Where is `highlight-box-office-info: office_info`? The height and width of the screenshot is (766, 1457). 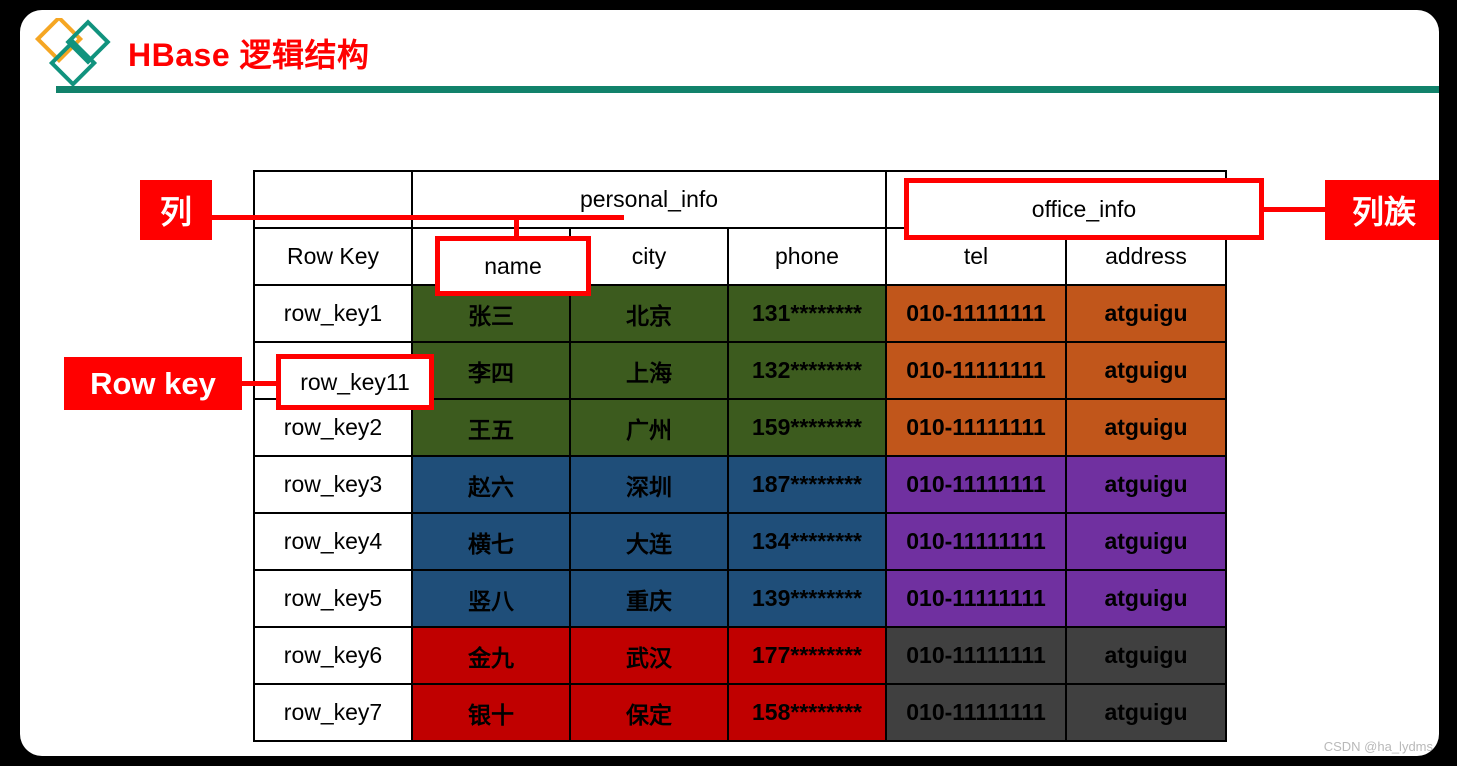
highlight-box-office-info: office_info is located at coordinates (1084, 209).